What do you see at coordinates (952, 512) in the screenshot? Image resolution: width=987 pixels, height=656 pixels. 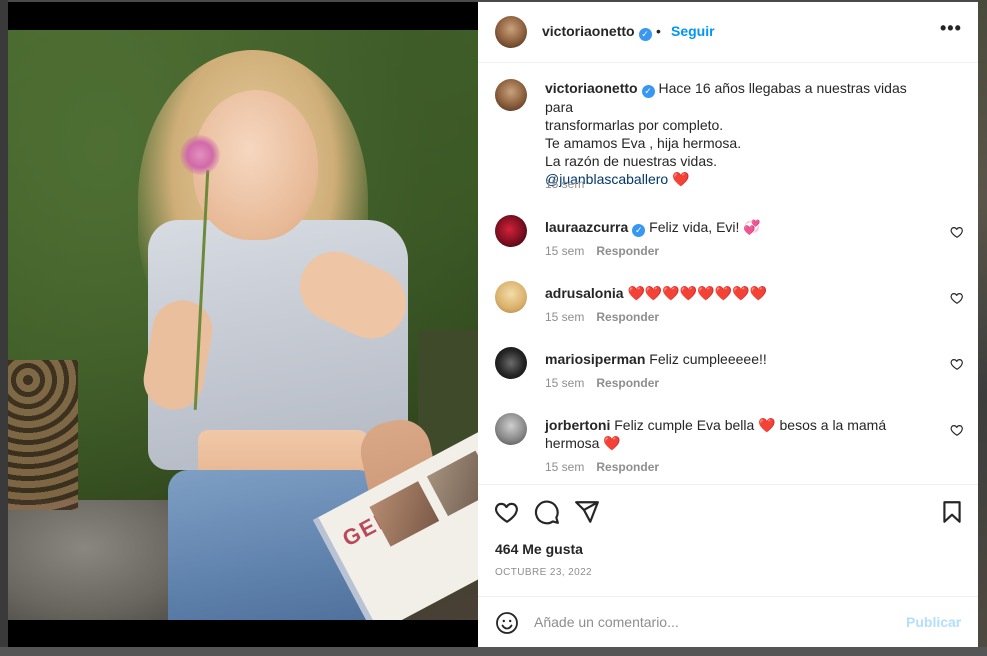 I see `bookmark-icon` at bounding box center [952, 512].